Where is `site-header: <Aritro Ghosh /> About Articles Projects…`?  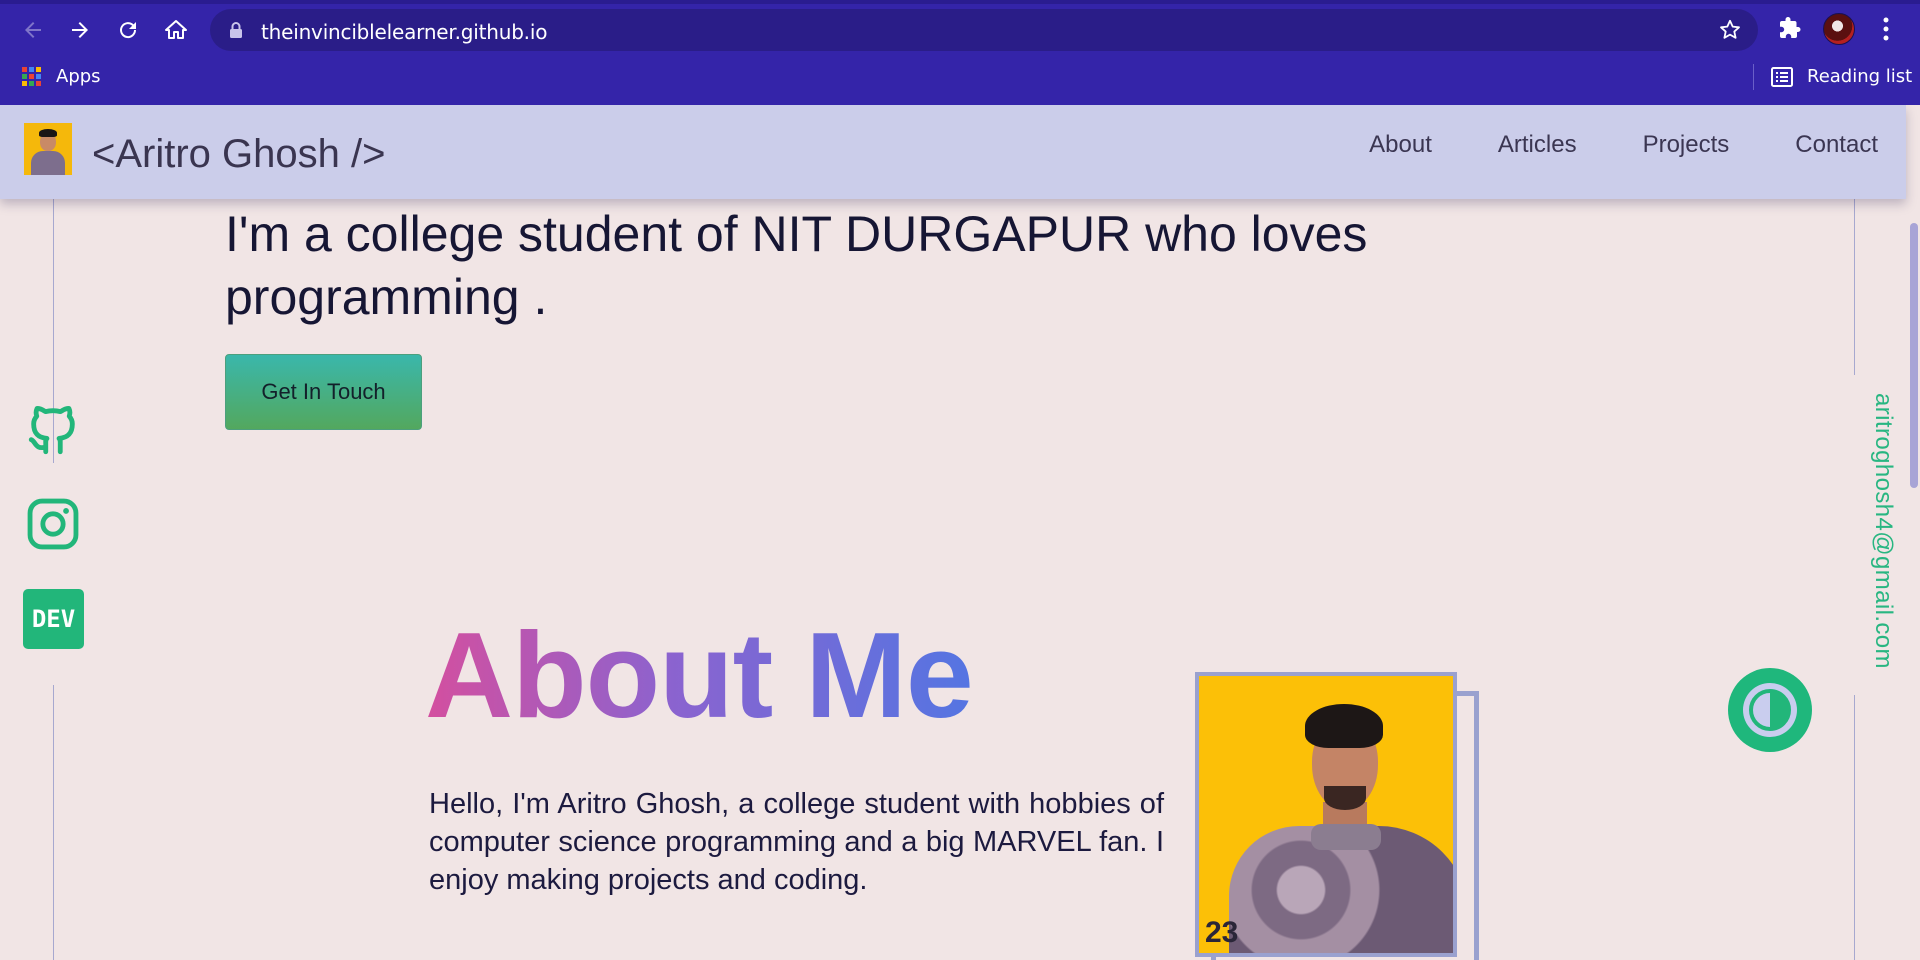 site-header: <Aritro Ghosh /> About Articles Projects… is located at coordinates (953, 152).